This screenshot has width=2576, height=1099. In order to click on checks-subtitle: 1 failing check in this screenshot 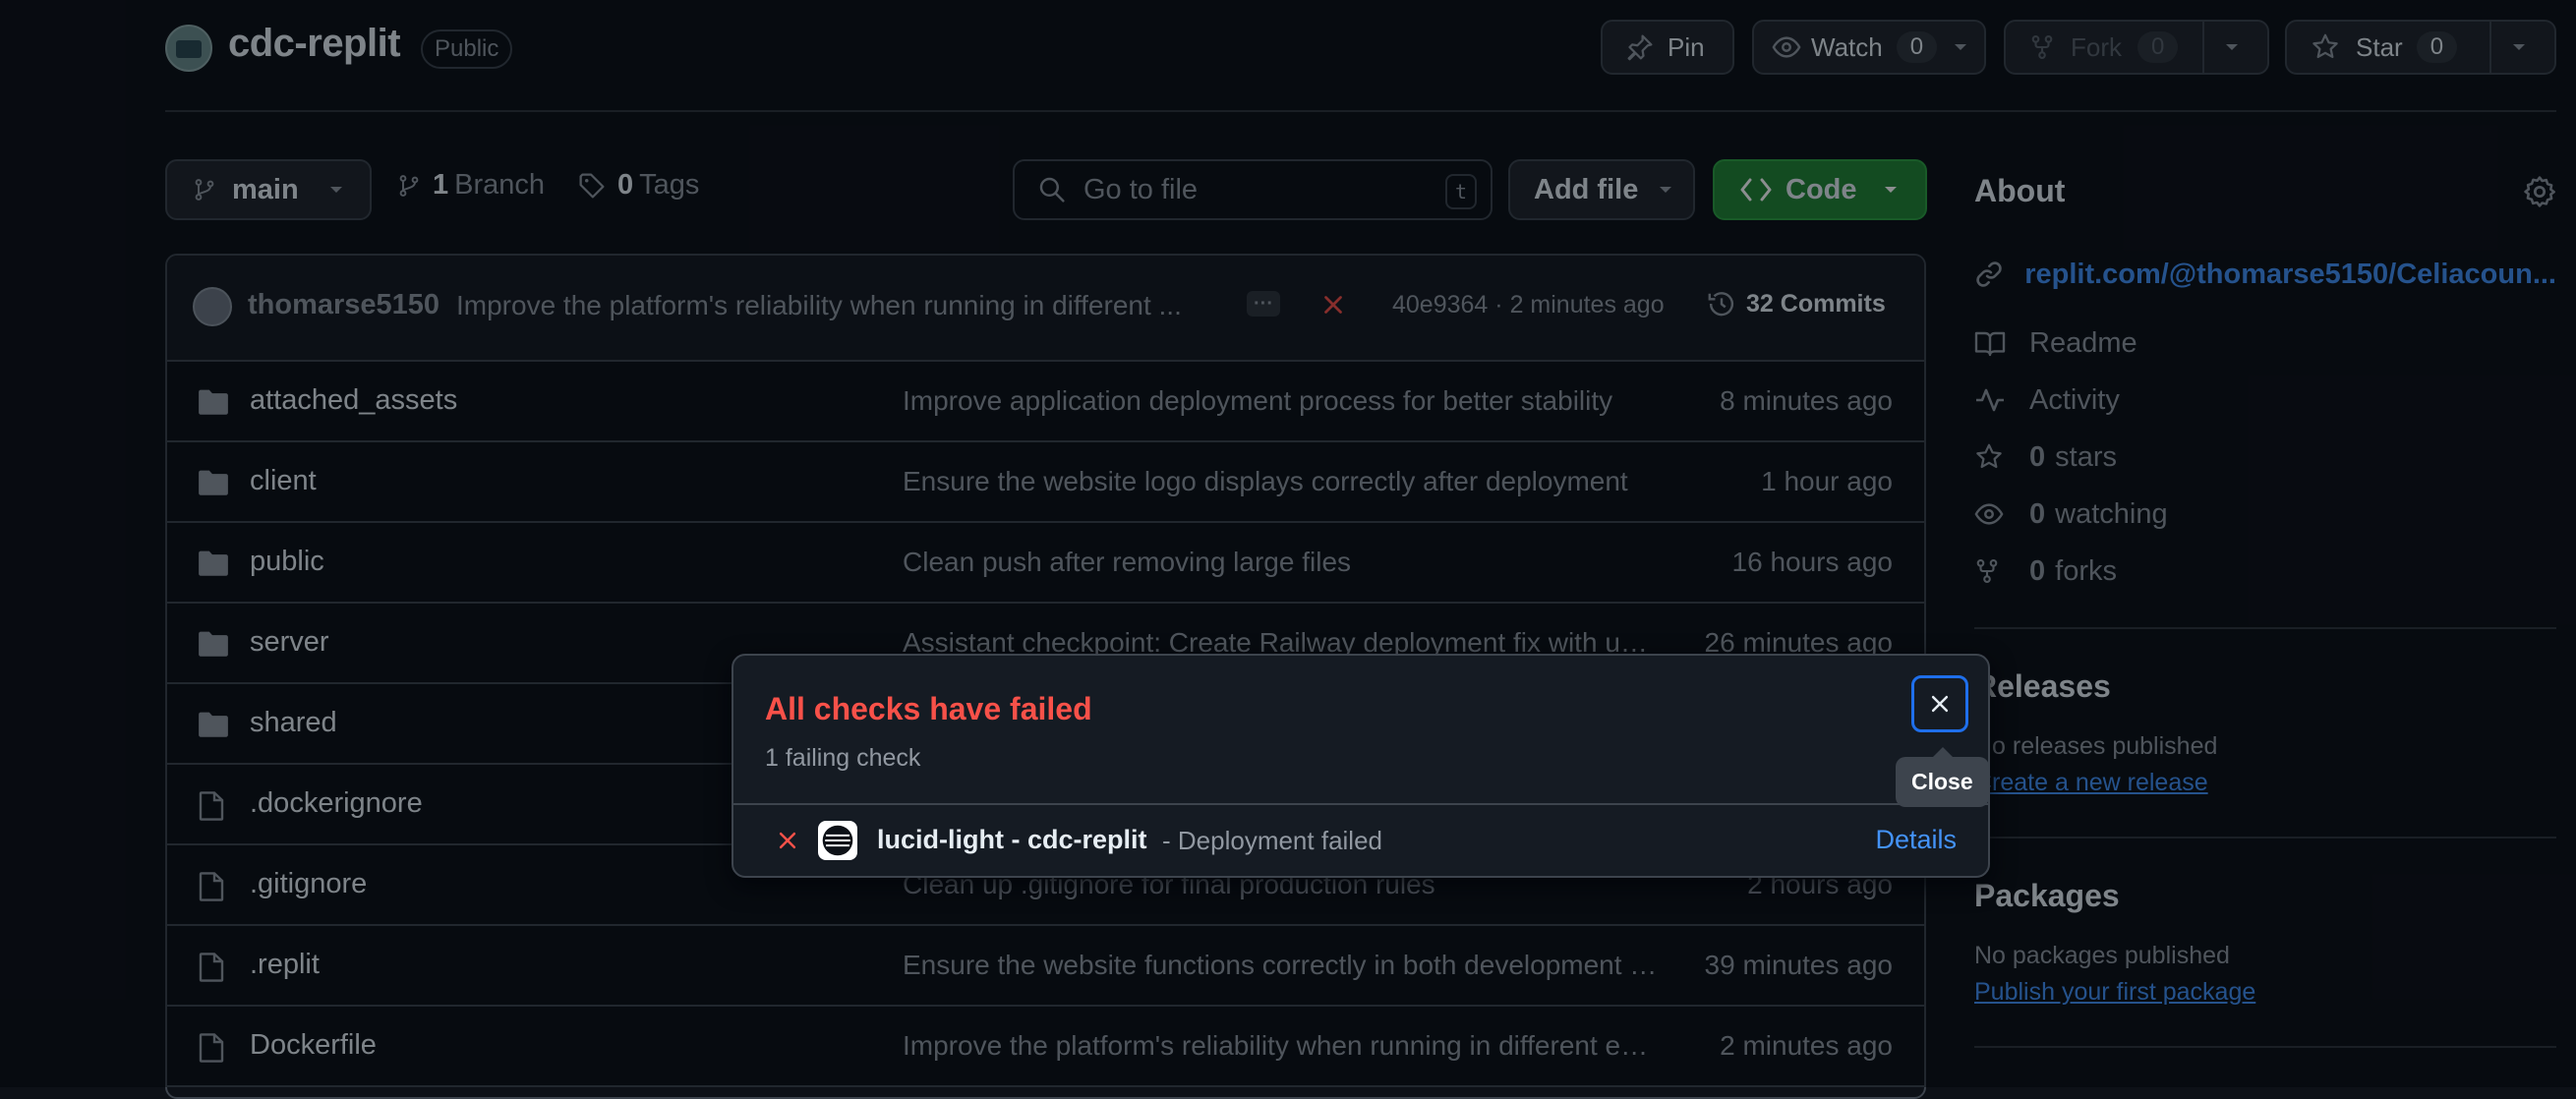, I will do `click(843, 758)`.